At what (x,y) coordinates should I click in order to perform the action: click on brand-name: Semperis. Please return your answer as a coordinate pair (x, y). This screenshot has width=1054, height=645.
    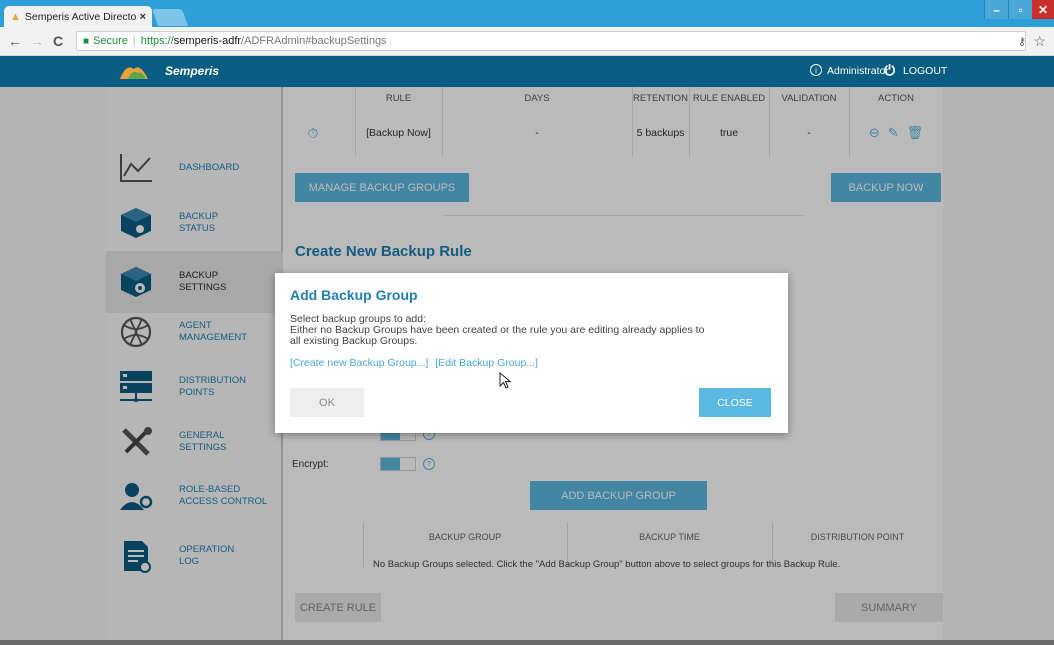
    Looking at the image, I should click on (192, 71).